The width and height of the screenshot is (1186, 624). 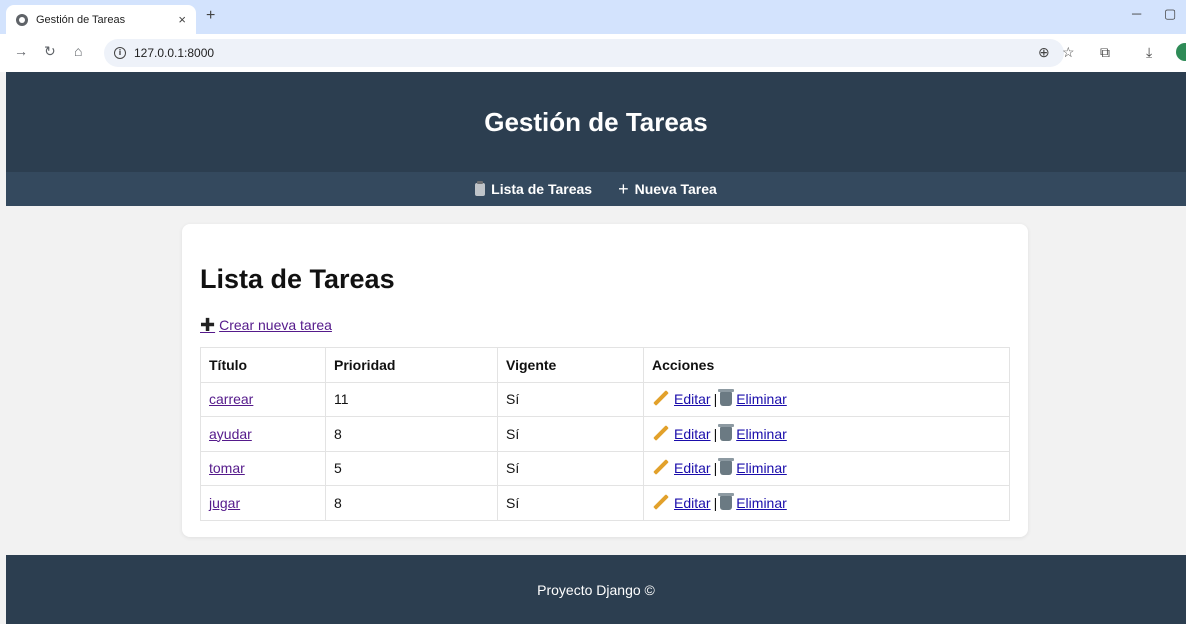 I want to click on table-row: tomar 5 Sí Editar | Eliminar, so click(x=605, y=468).